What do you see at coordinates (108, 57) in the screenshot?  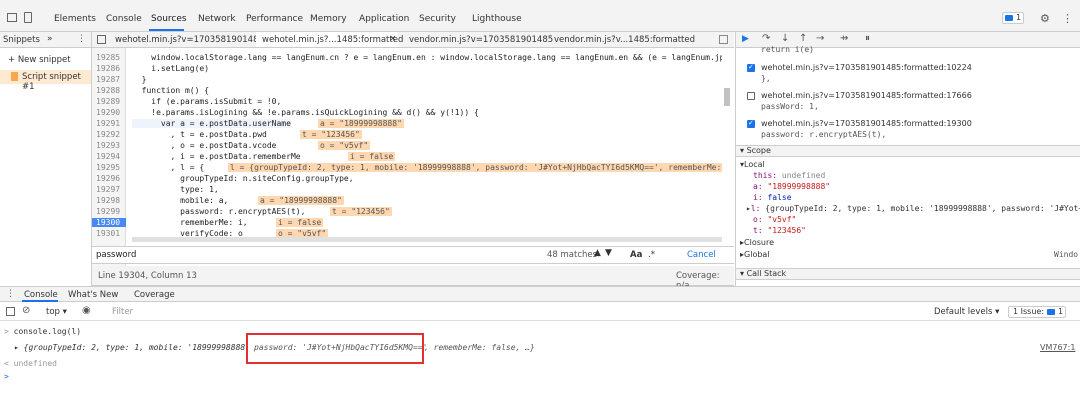 I see `line-number: 19285` at bounding box center [108, 57].